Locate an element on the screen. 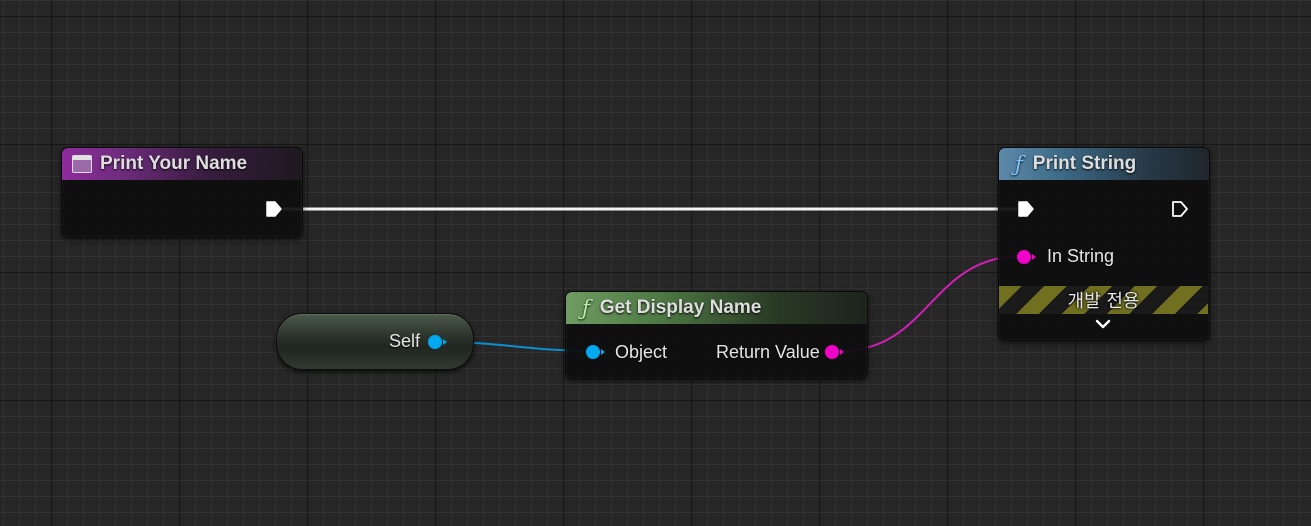 Image resolution: width=1311 pixels, height=526 pixels. object-output-pin is located at coordinates (438, 342).